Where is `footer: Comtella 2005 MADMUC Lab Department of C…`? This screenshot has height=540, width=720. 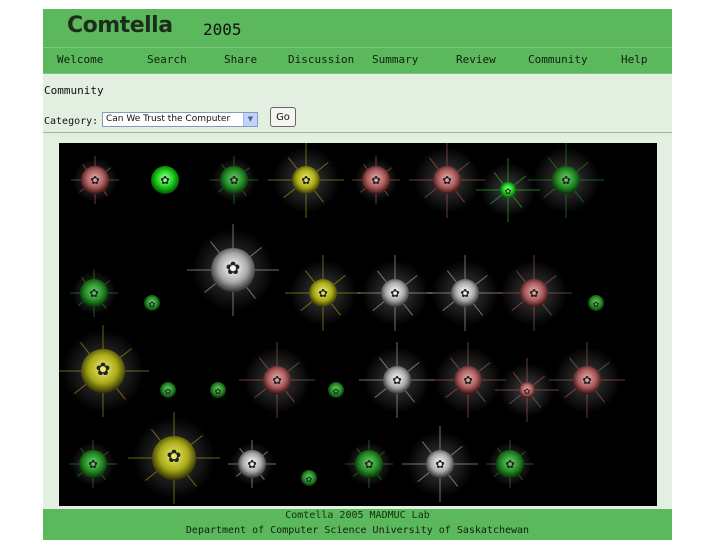 footer: Comtella 2005 MADMUC Lab Department of C… is located at coordinates (357, 524).